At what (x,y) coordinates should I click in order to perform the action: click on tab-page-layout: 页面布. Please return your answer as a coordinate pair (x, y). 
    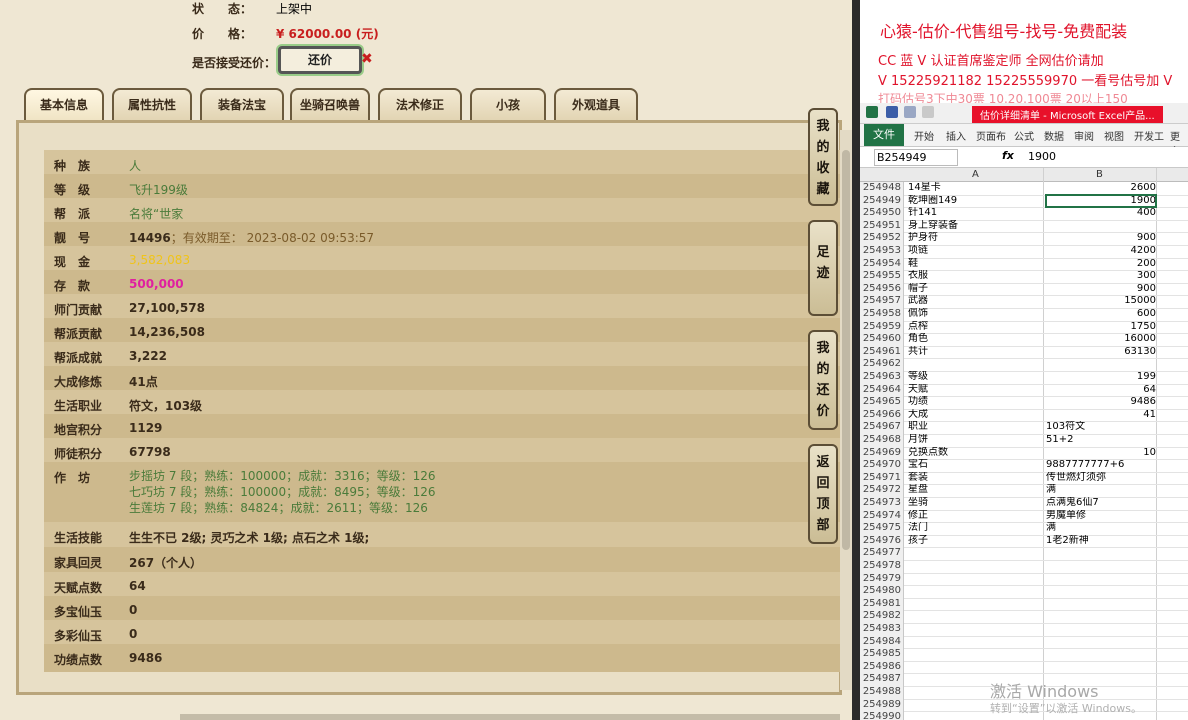
    Looking at the image, I should click on (991, 135).